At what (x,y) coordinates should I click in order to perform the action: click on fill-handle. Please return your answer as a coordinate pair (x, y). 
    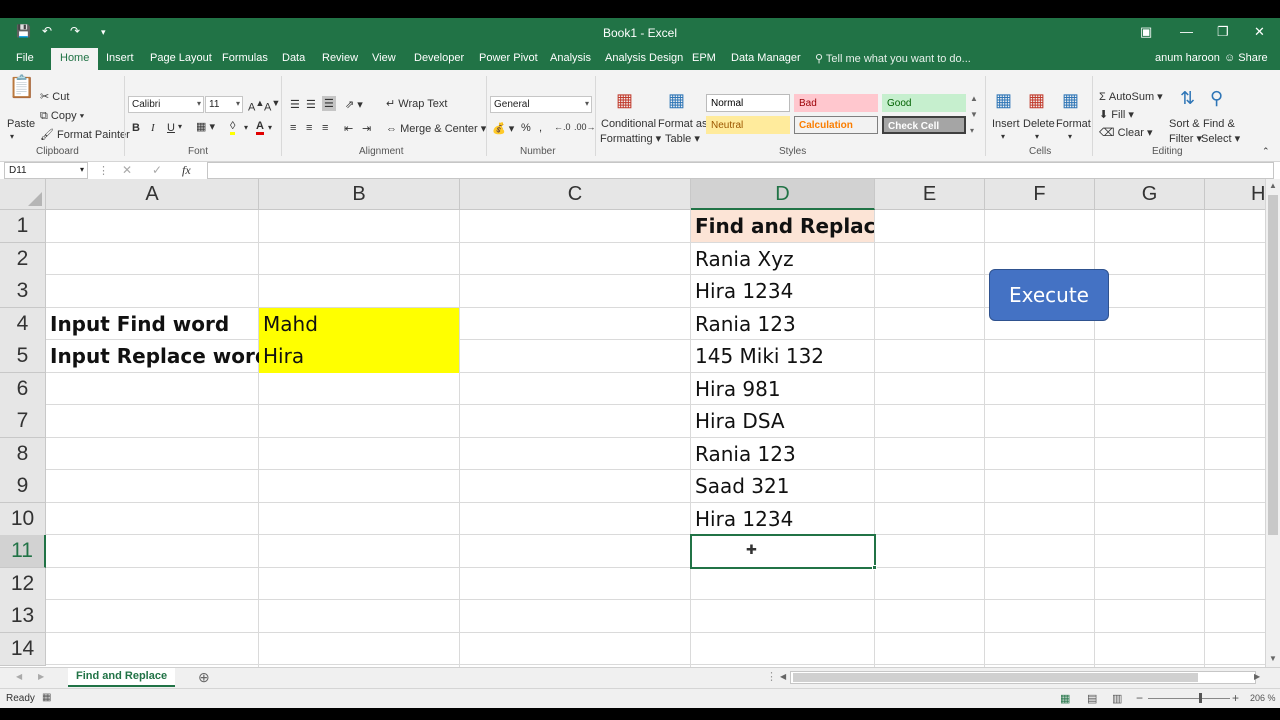
    Looking at the image, I should click on (874, 567).